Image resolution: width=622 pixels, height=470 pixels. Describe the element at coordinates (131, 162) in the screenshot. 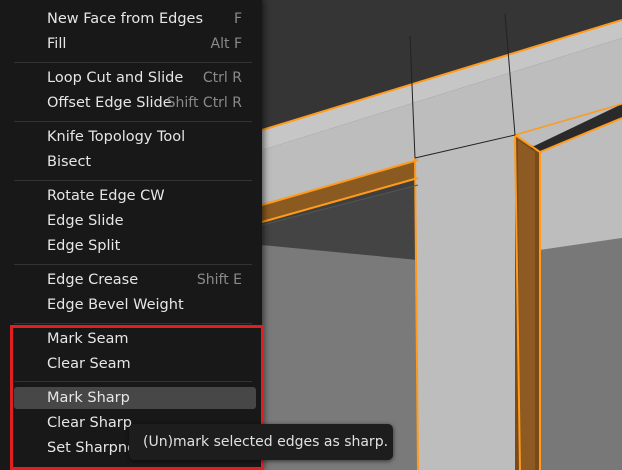

I see `menu-item-bisect: Bisect` at that location.